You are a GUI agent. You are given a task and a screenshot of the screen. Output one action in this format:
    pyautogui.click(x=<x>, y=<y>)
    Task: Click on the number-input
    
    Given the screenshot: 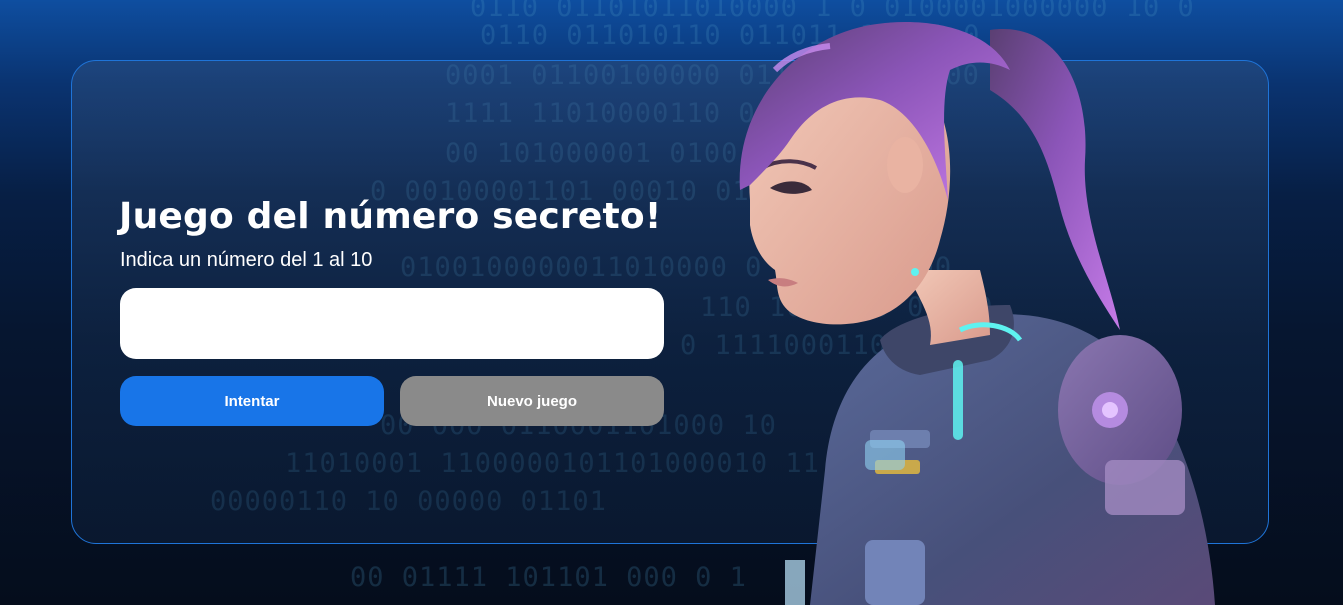 What is the action you would take?
    pyautogui.click(x=392, y=323)
    